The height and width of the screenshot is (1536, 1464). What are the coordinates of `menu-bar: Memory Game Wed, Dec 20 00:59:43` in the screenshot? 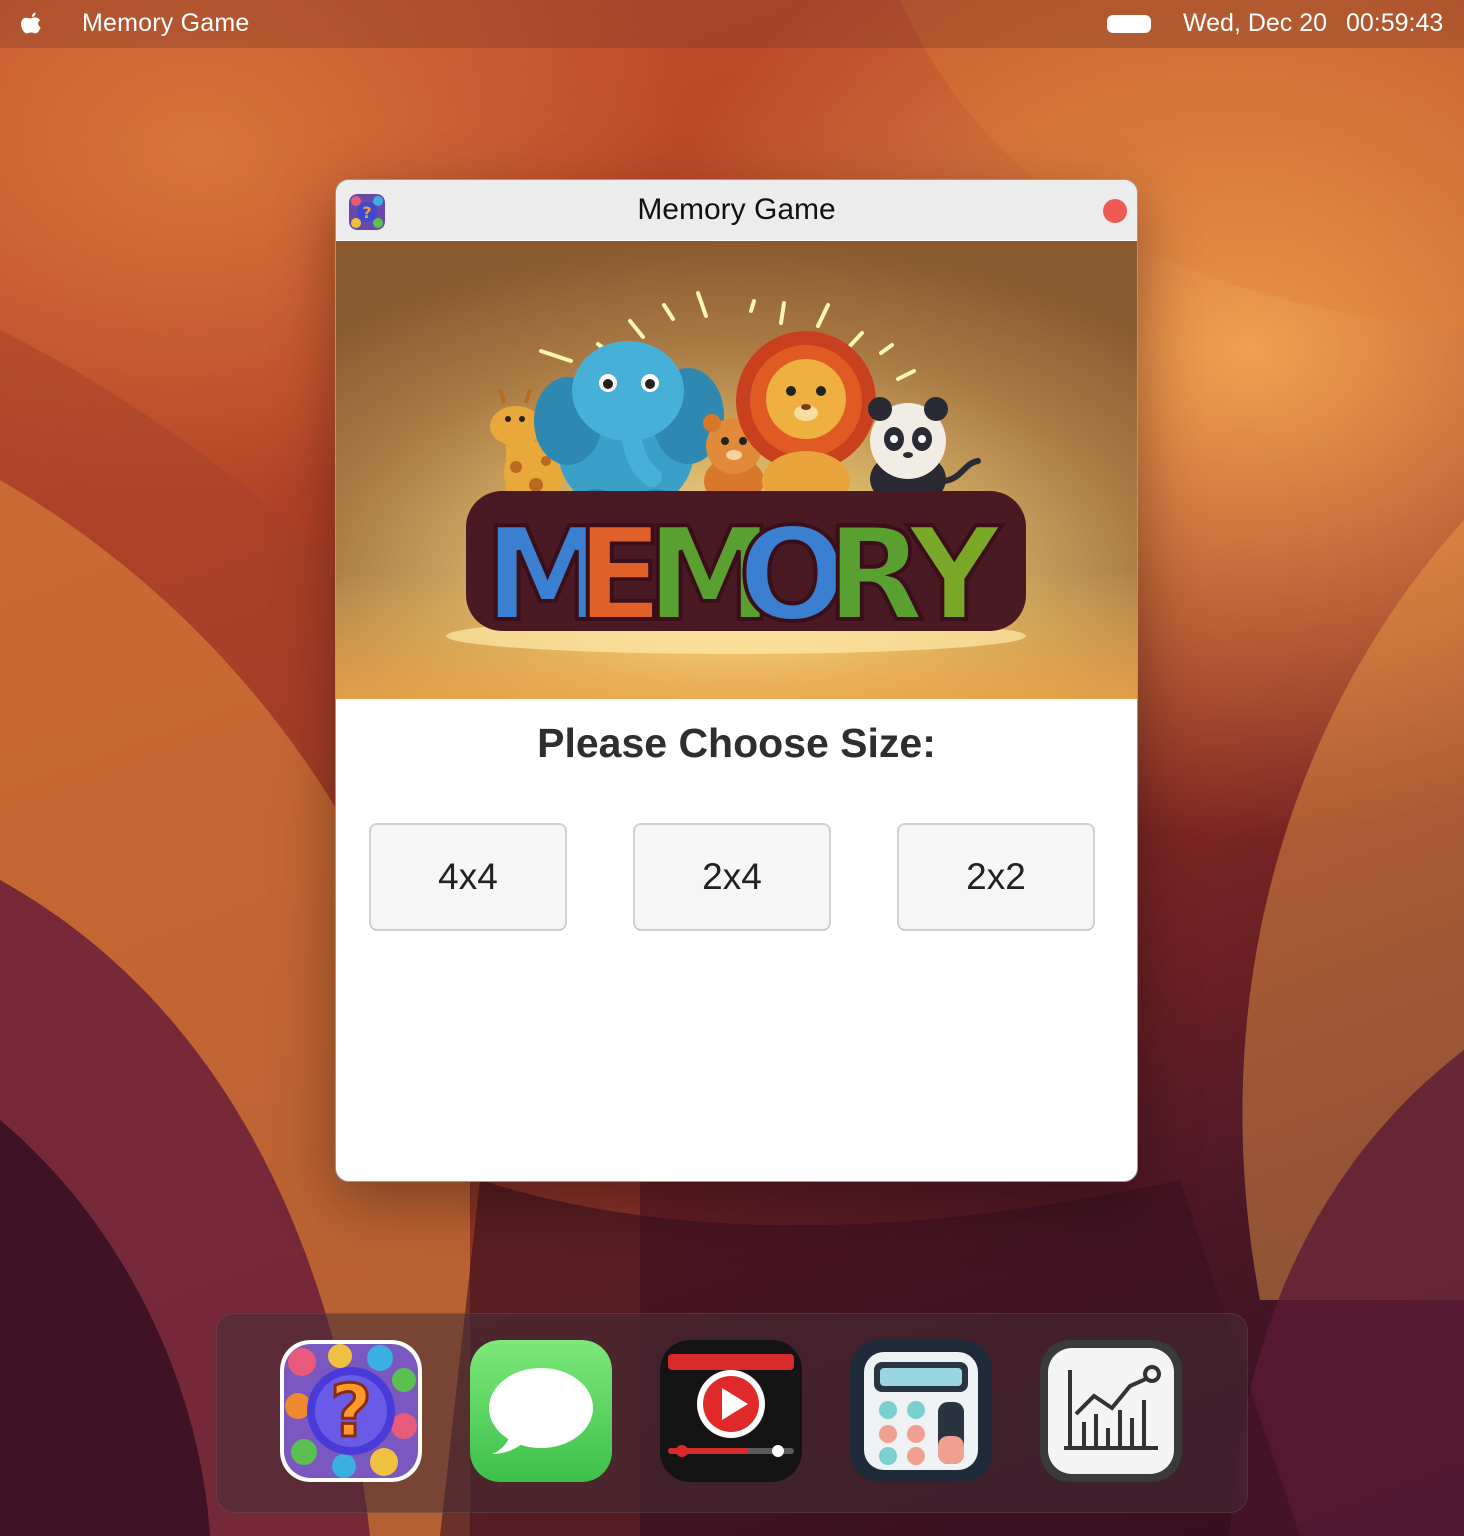 It's located at (732, 24).